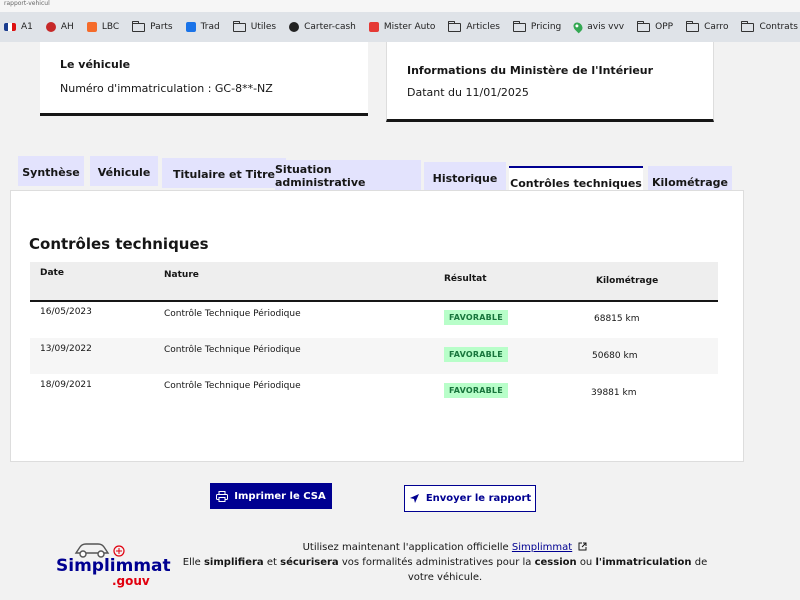 The image size is (800, 600). I want to click on bookmark-trad: Trad, so click(202, 27).